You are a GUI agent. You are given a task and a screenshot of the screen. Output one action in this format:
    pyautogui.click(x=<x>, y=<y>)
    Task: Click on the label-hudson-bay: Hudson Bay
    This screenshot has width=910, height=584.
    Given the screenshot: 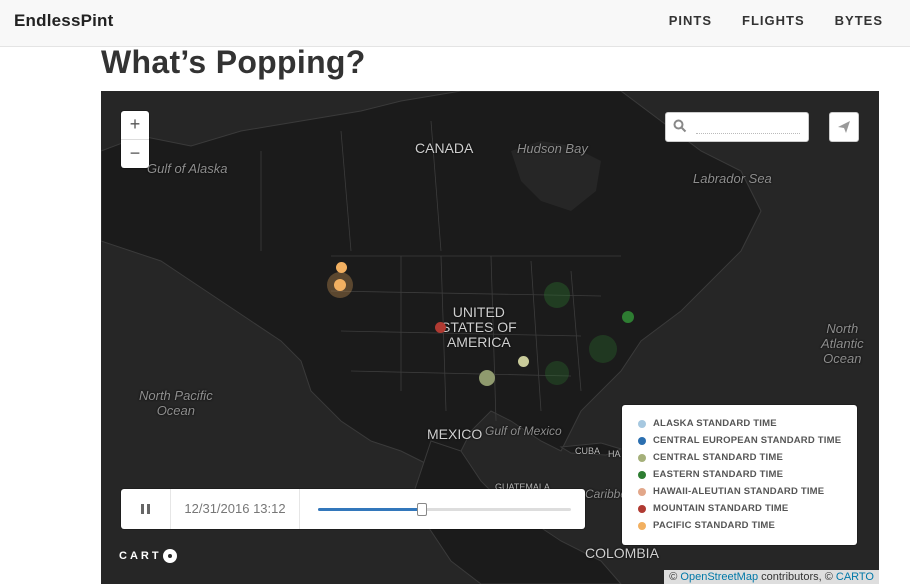 What is the action you would take?
    pyautogui.click(x=552, y=148)
    